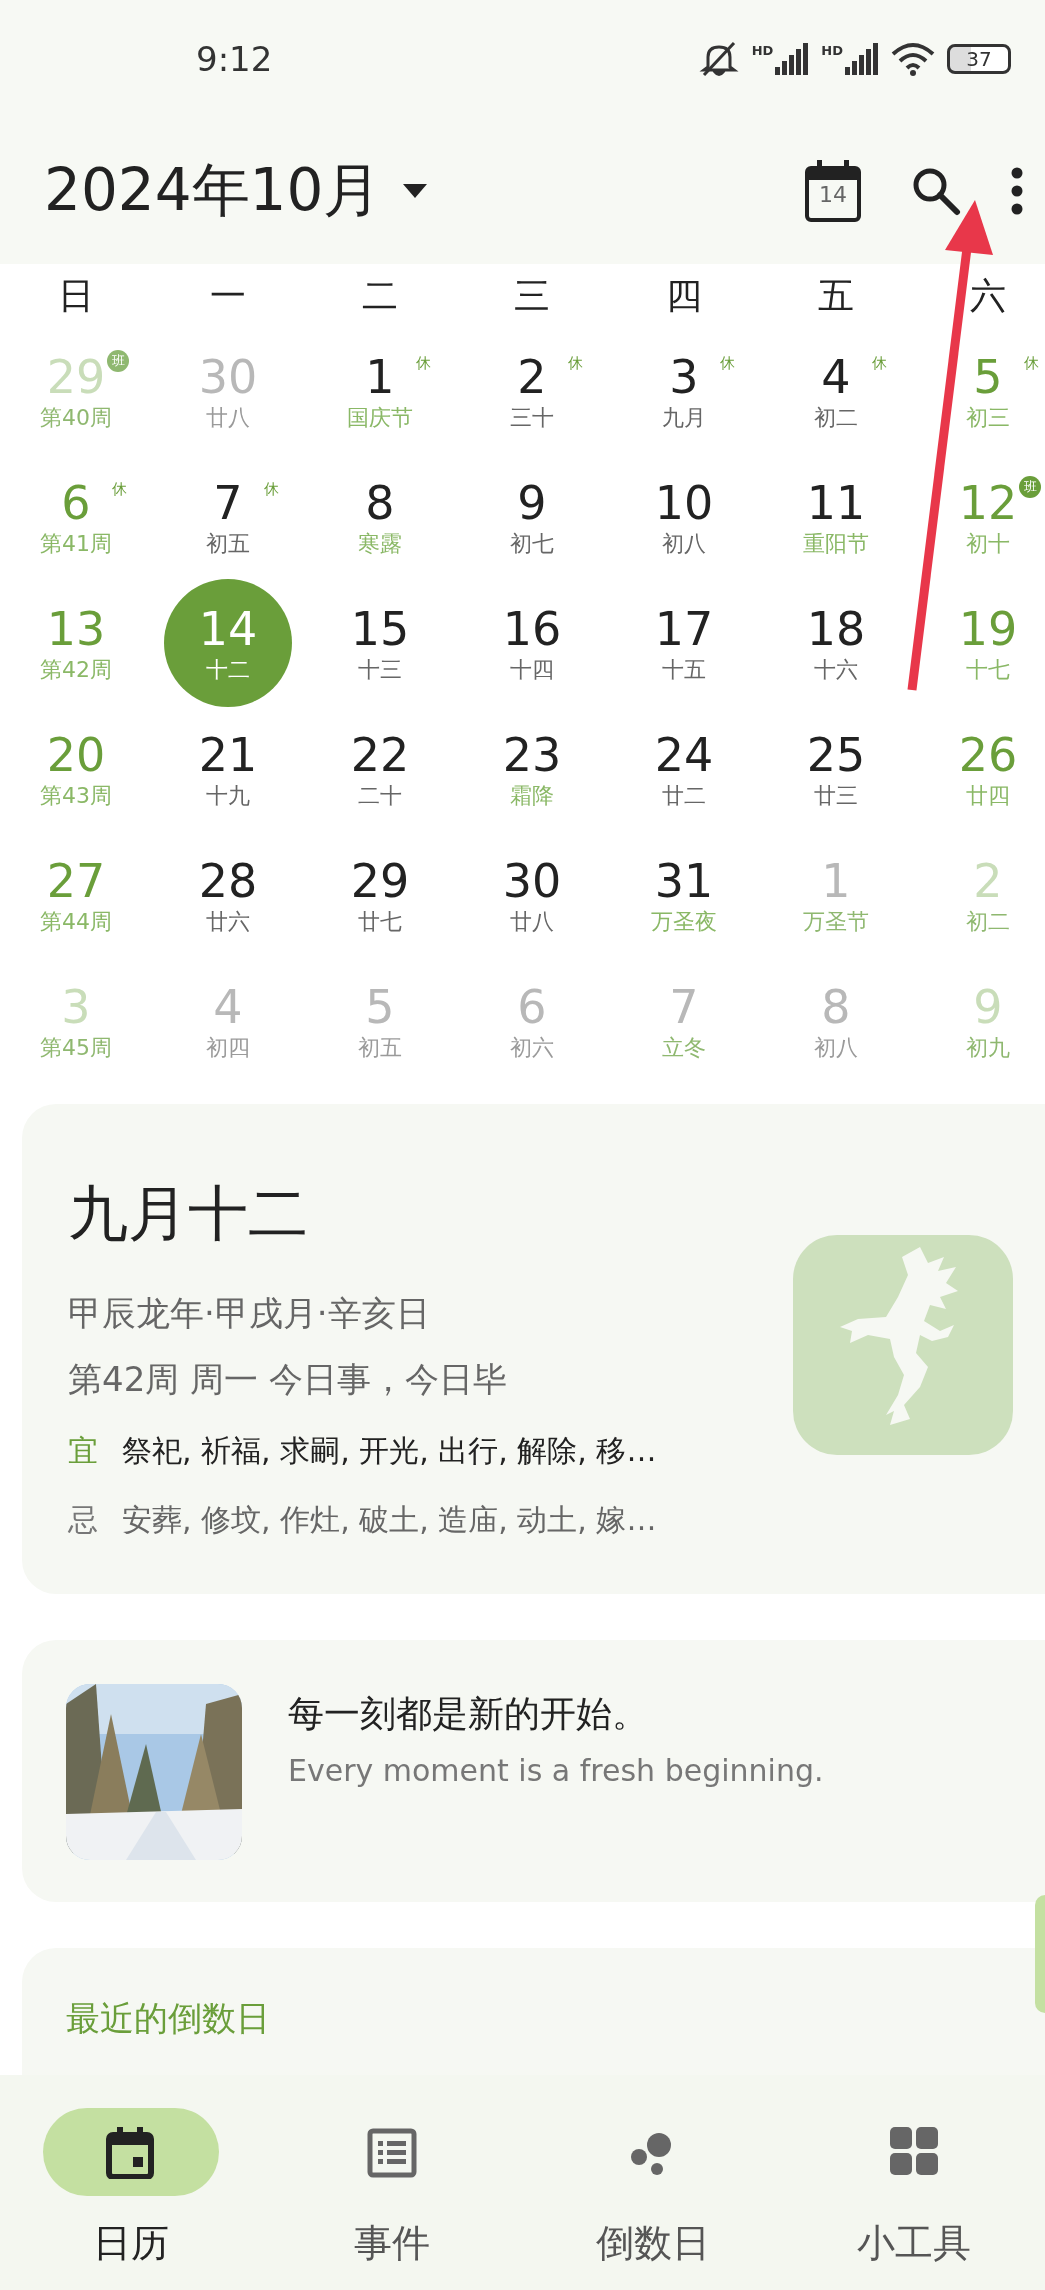 Image resolution: width=1045 pixels, height=2290 pixels. What do you see at coordinates (684, 391) in the screenshot?
I see `day-cell: 3 休 九月` at bounding box center [684, 391].